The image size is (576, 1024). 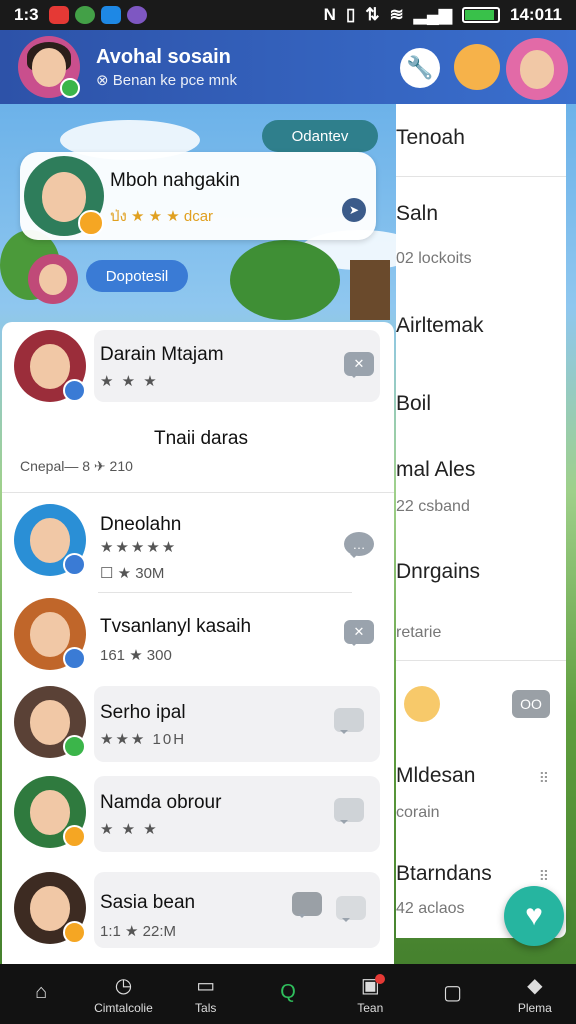 What do you see at coordinates (370, 994) in the screenshot?
I see `nav-tean: ▣ Tean` at bounding box center [370, 994].